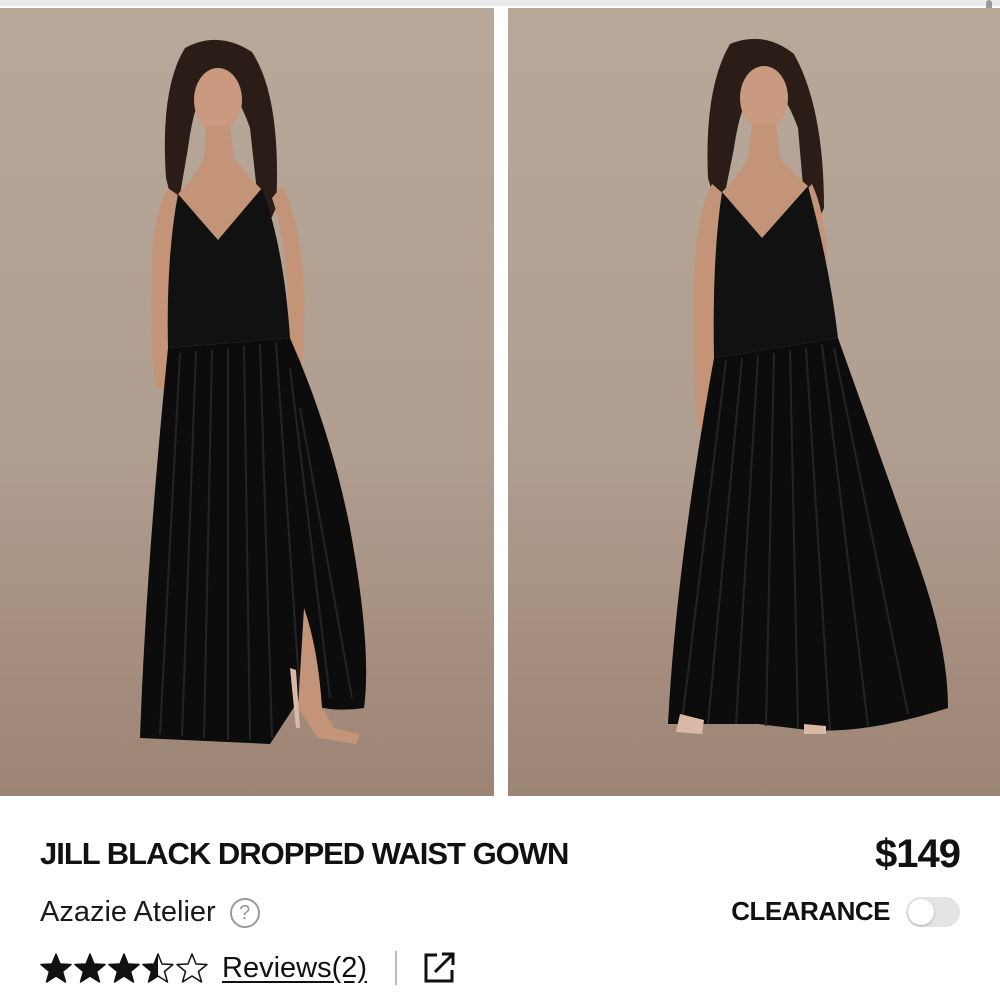  I want to click on divider, so click(396, 968).